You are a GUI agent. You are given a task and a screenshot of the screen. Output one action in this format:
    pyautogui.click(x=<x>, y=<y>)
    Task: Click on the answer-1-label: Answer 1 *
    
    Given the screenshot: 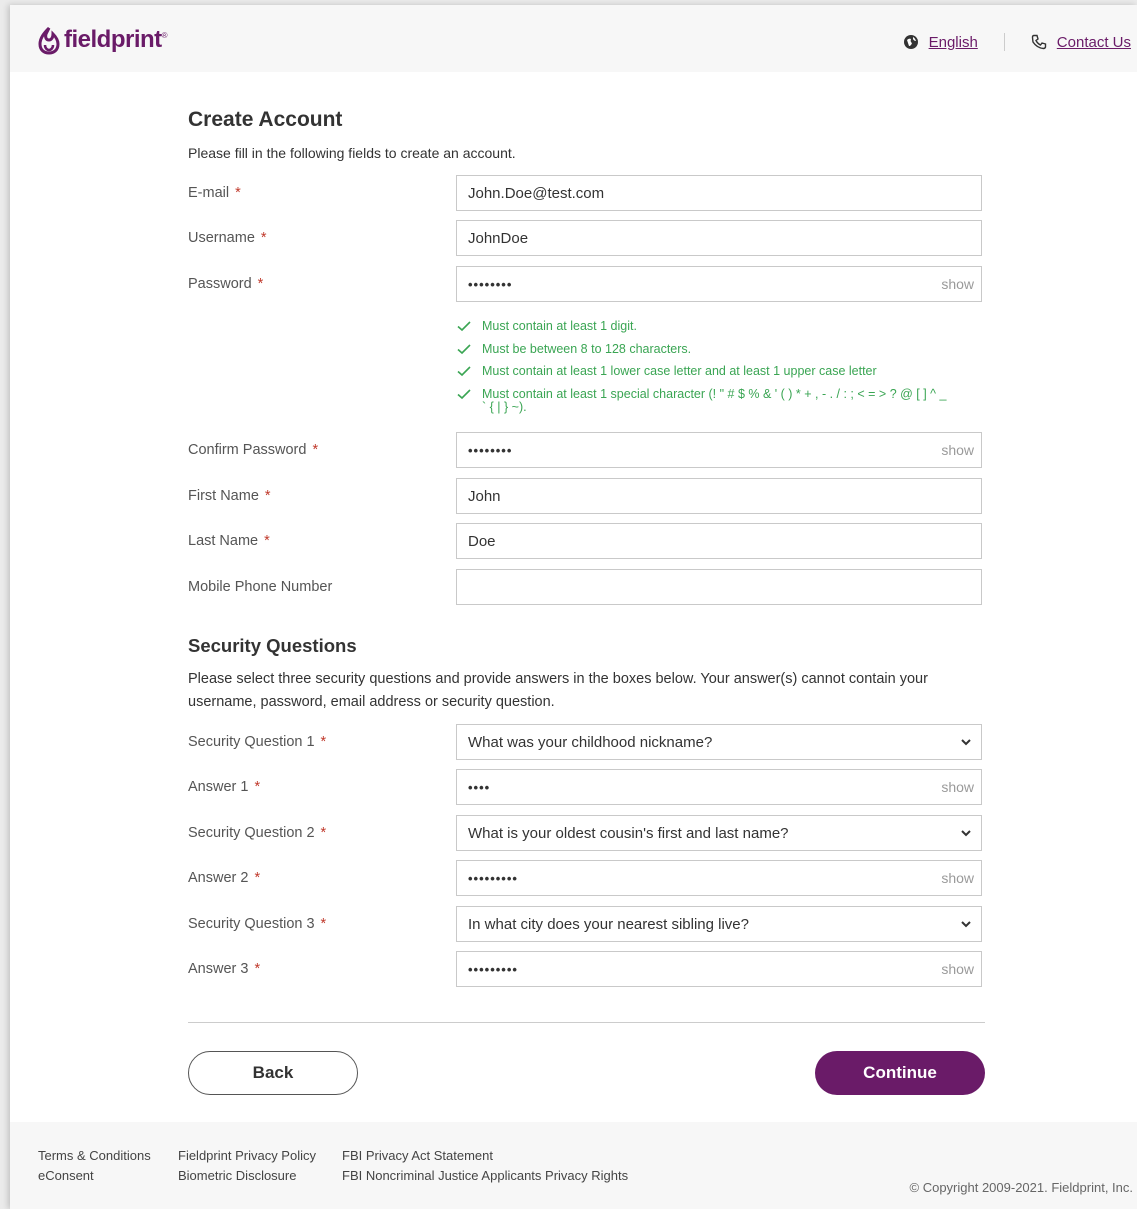 What is the action you would take?
    pyautogui.click(x=224, y=787)
    